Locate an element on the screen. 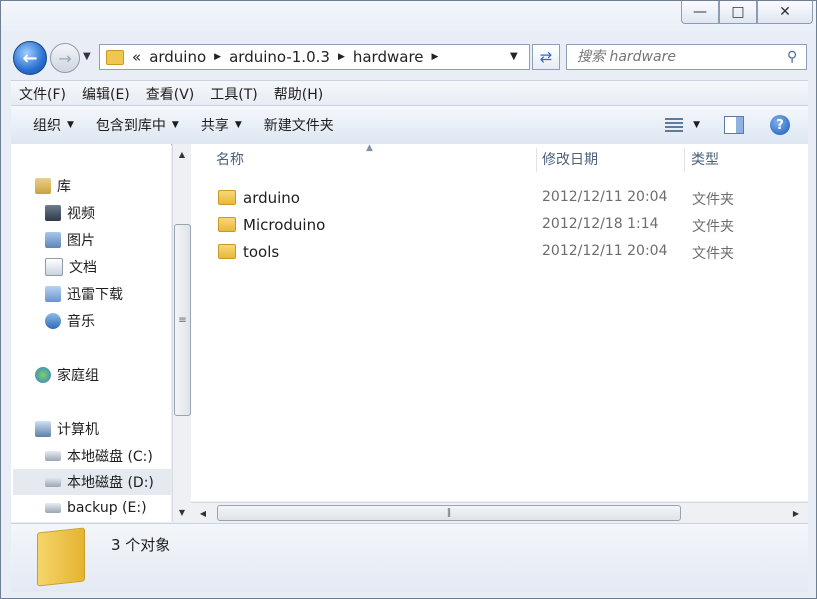 This screenshot has height=599, width=817. sidebar-item-pictures: 图片 is located at coordinates (70, 240).